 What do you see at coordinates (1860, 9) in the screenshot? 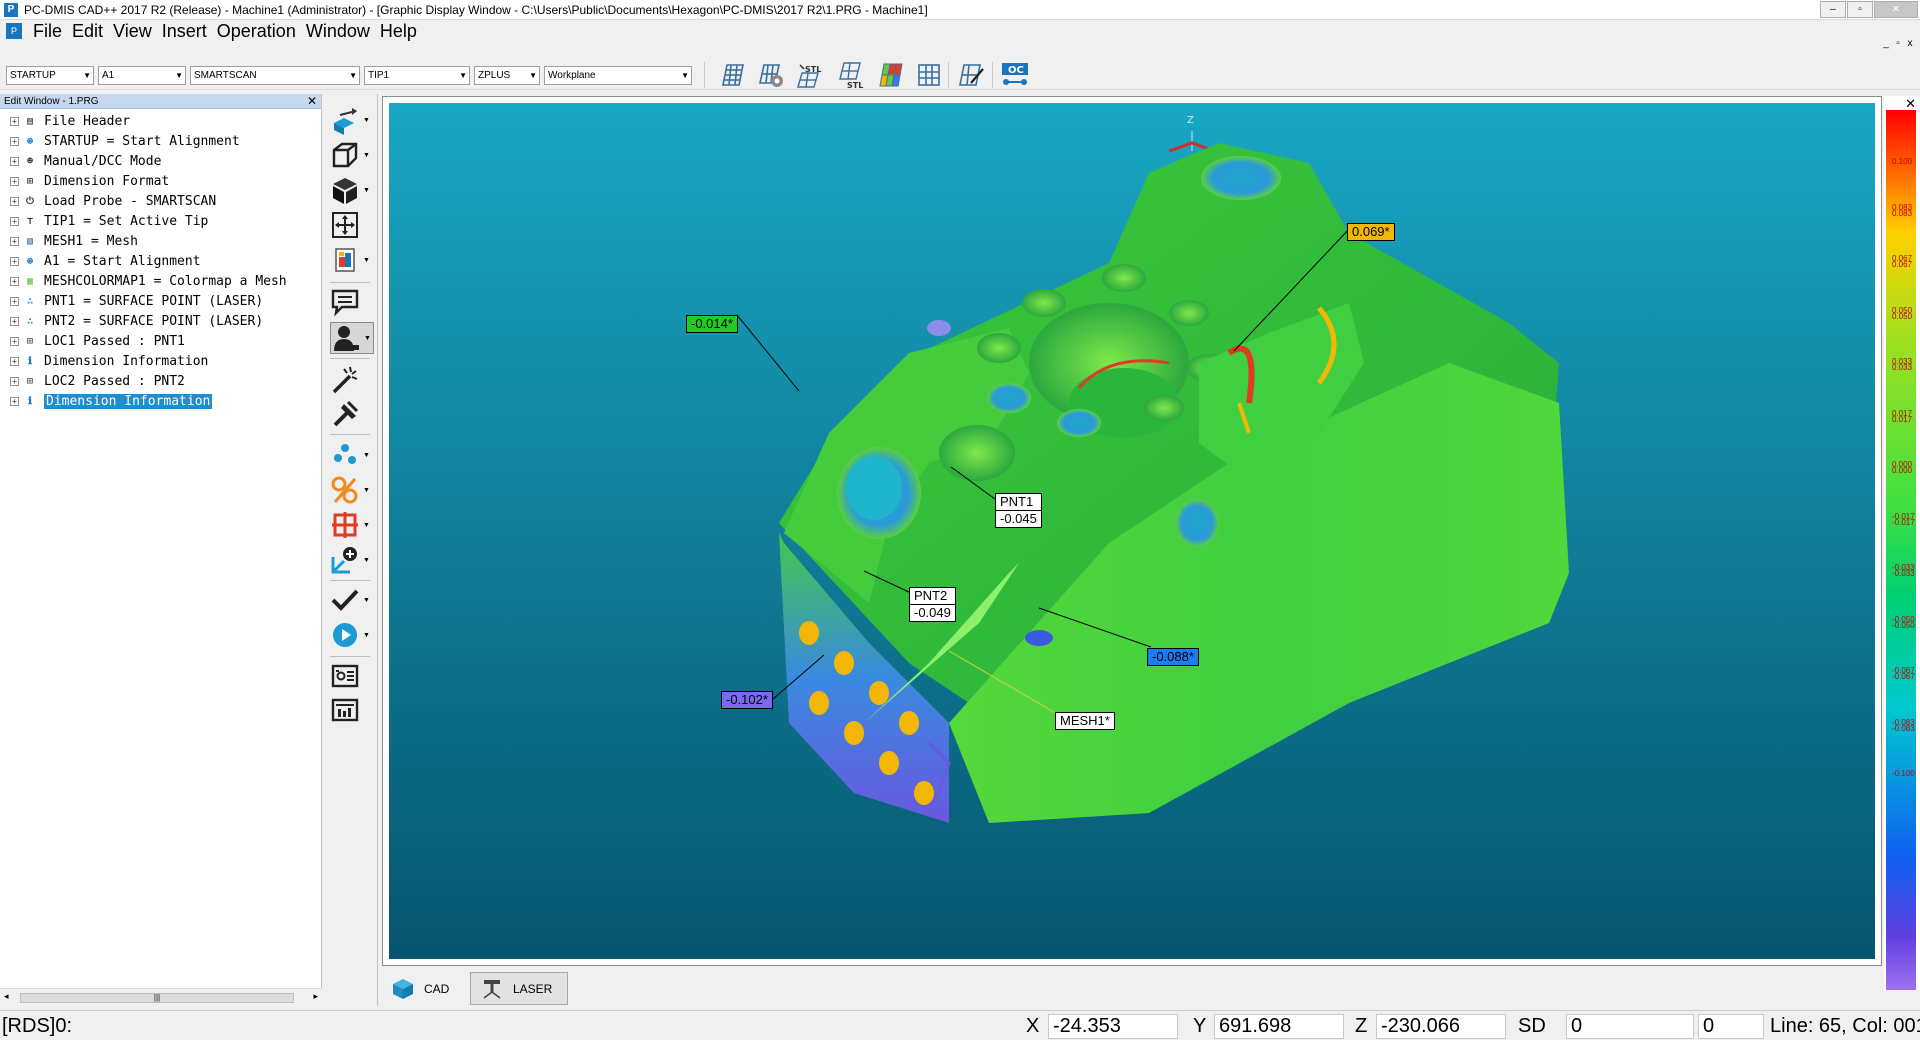
I see `restore-button: ▫` at bounding box center [1860, 9].